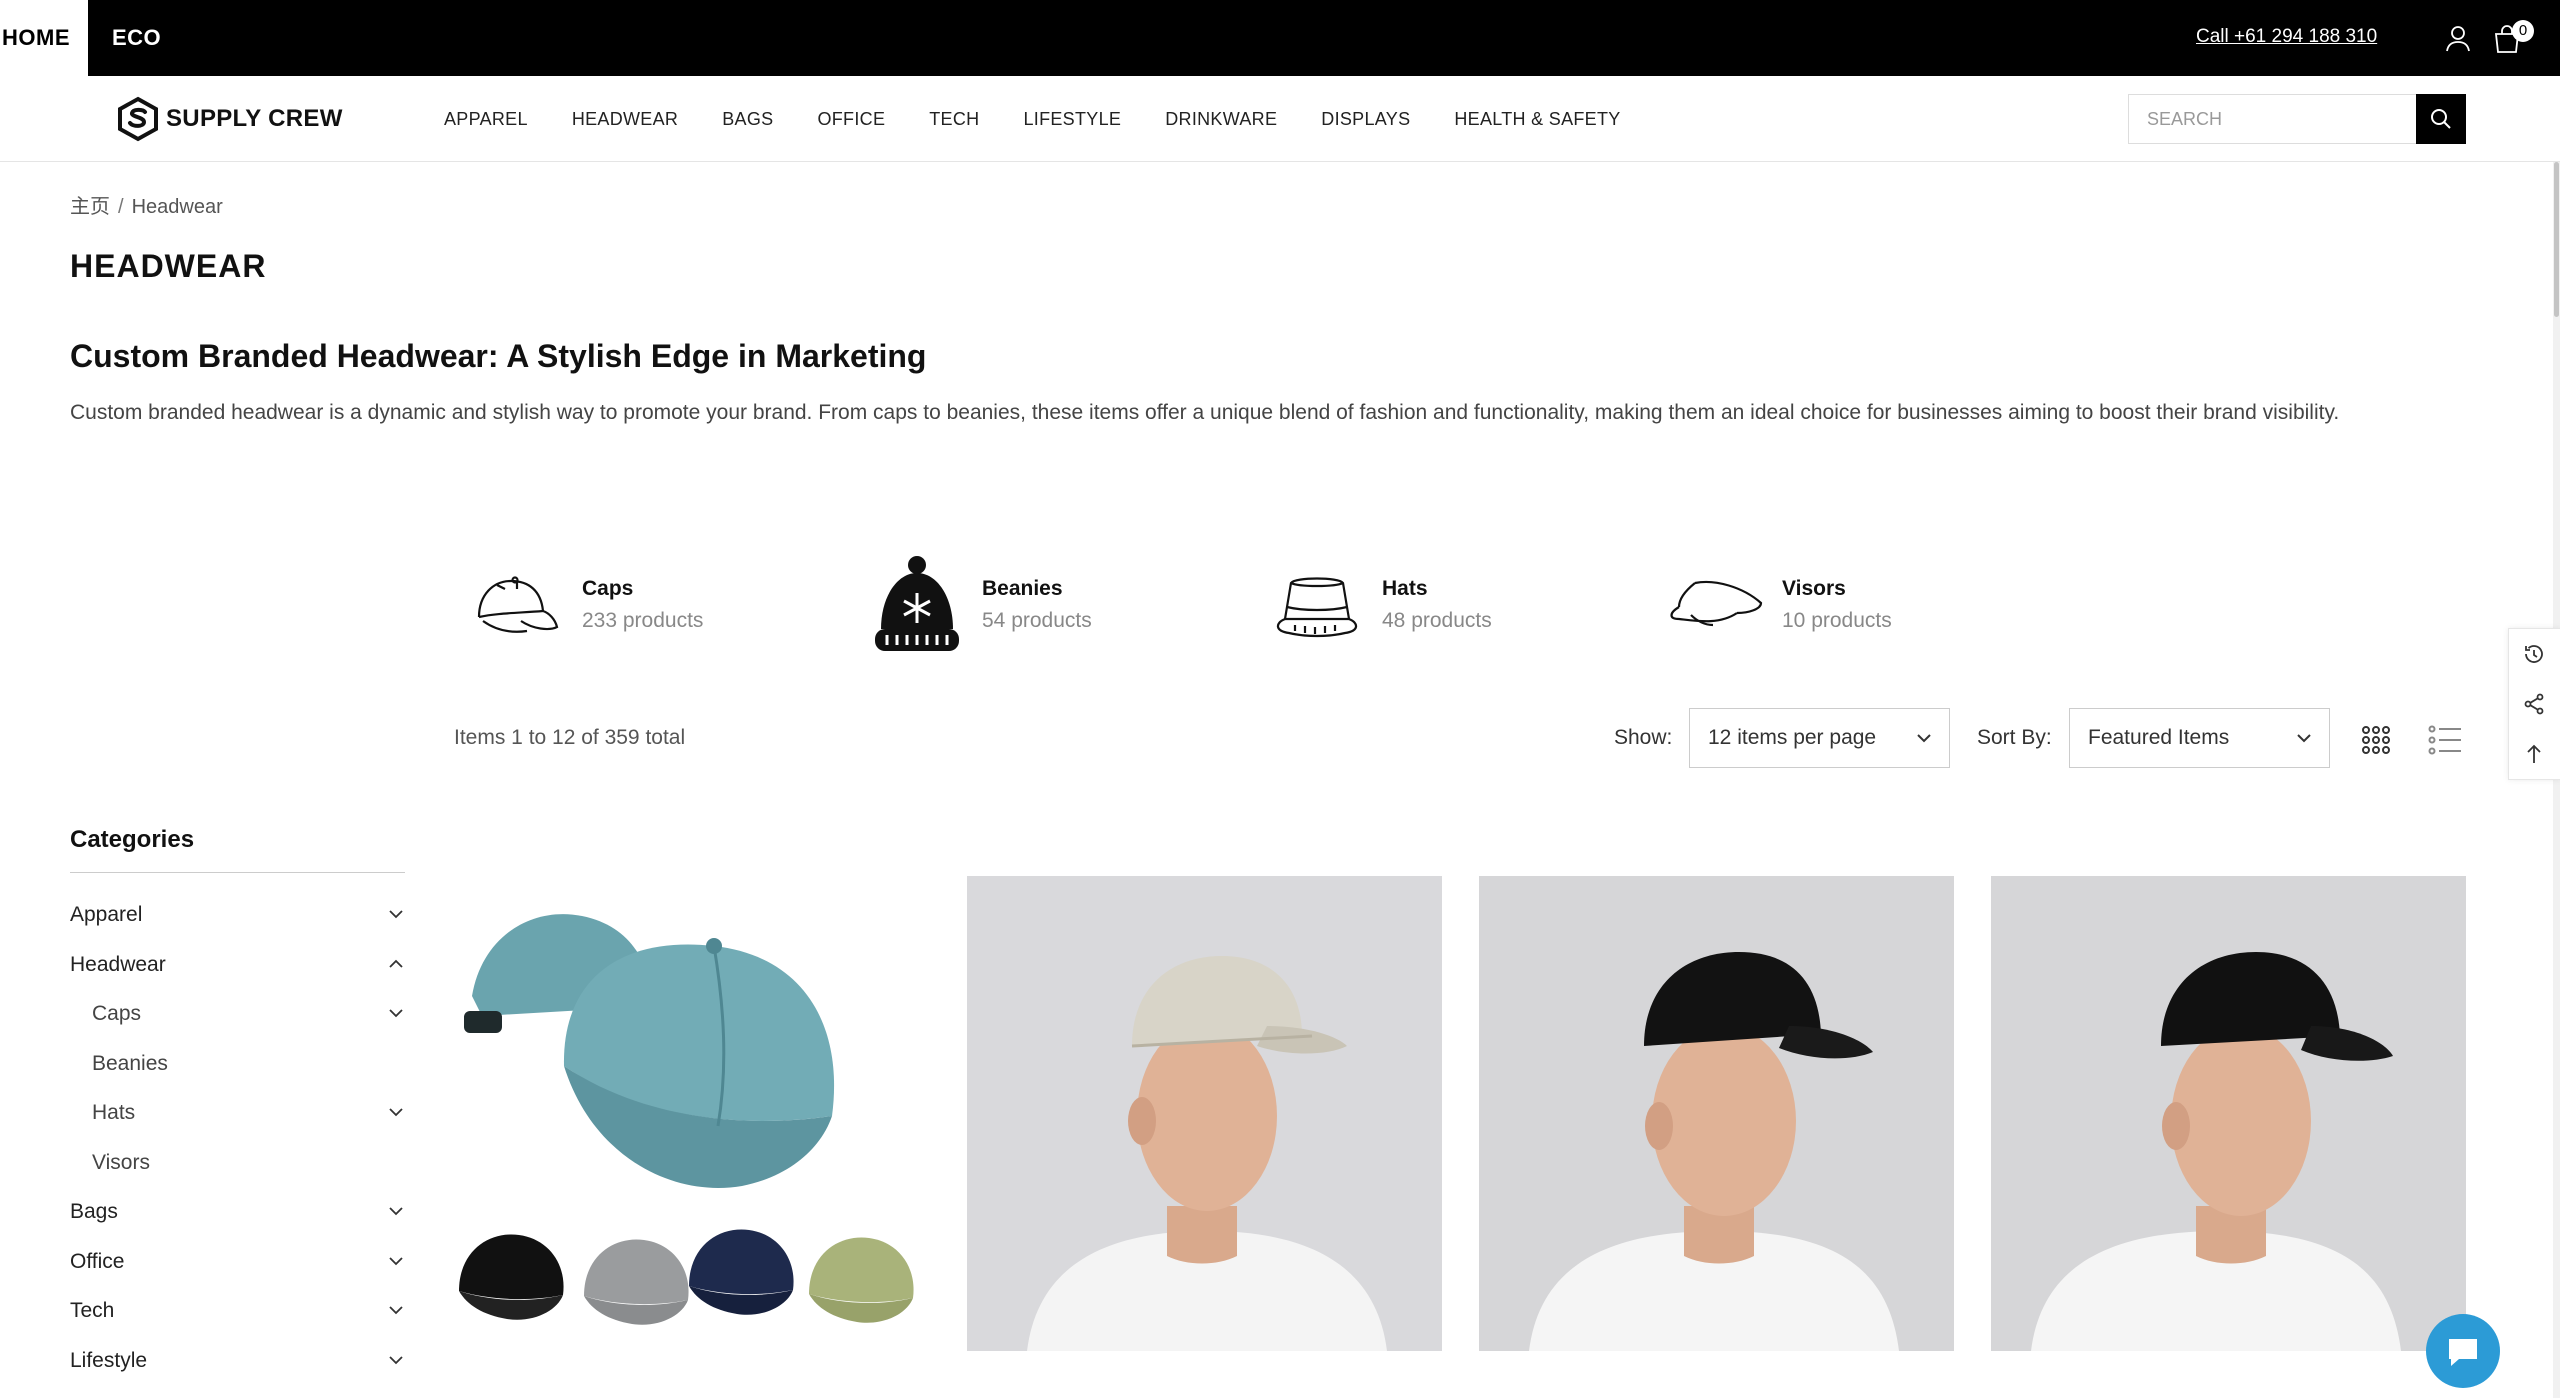 Image resolution: width=2560 pixels, height=1398 pixels. I want to click on page-title: HEADWEAR, so click(168, 266).